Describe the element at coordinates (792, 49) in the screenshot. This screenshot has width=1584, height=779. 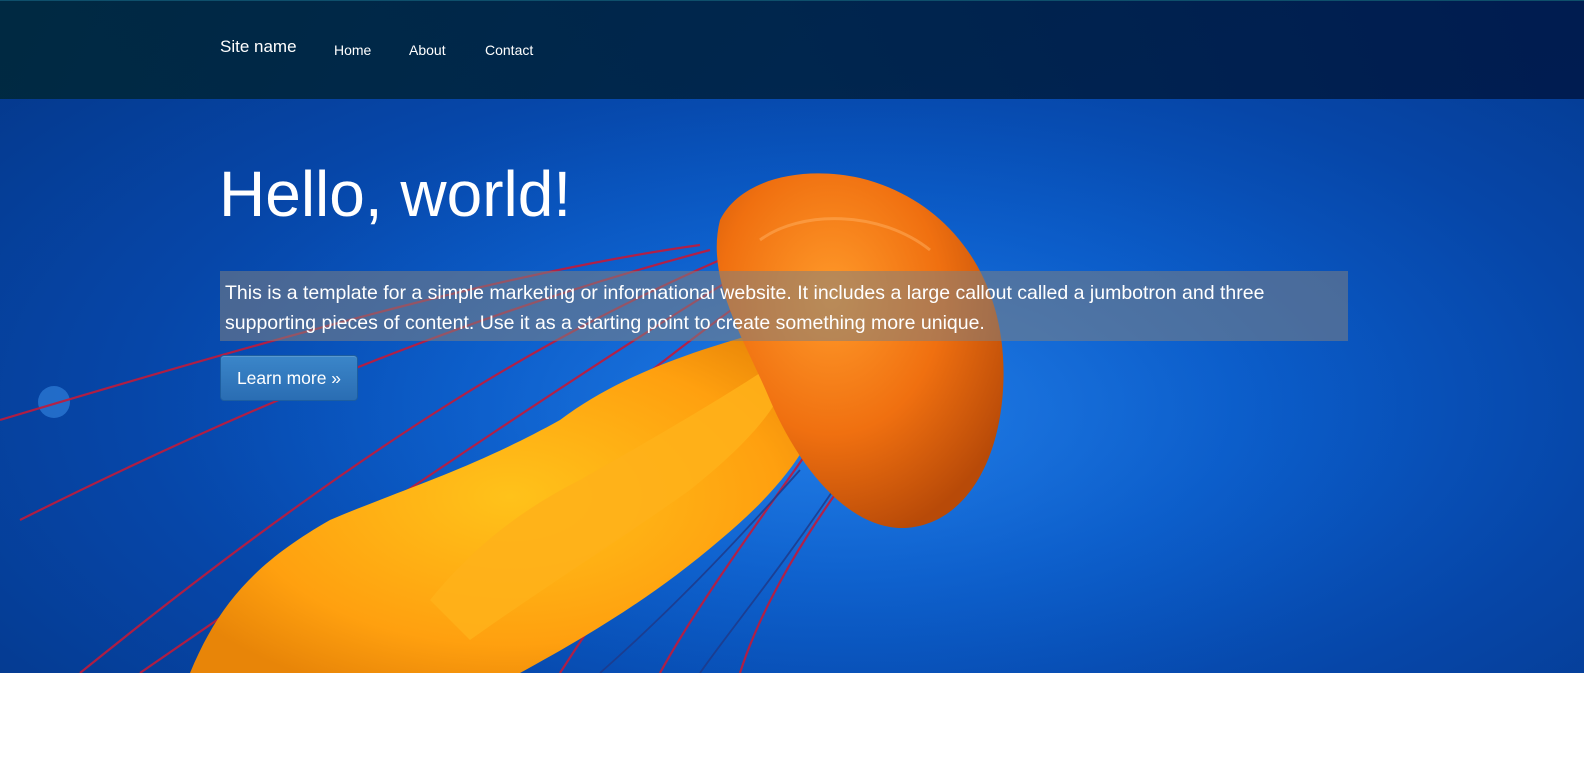
I see `top-navbar: Site name Home About Contact` at that location.